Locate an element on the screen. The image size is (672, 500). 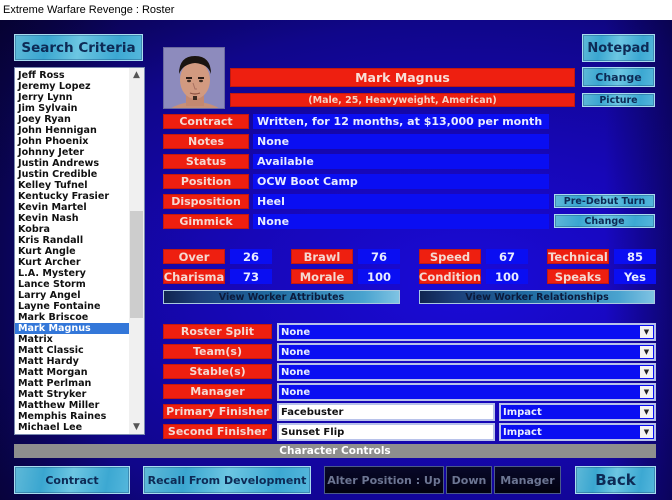
roster-item: Kris Randall is located at coordinates (72, 240).